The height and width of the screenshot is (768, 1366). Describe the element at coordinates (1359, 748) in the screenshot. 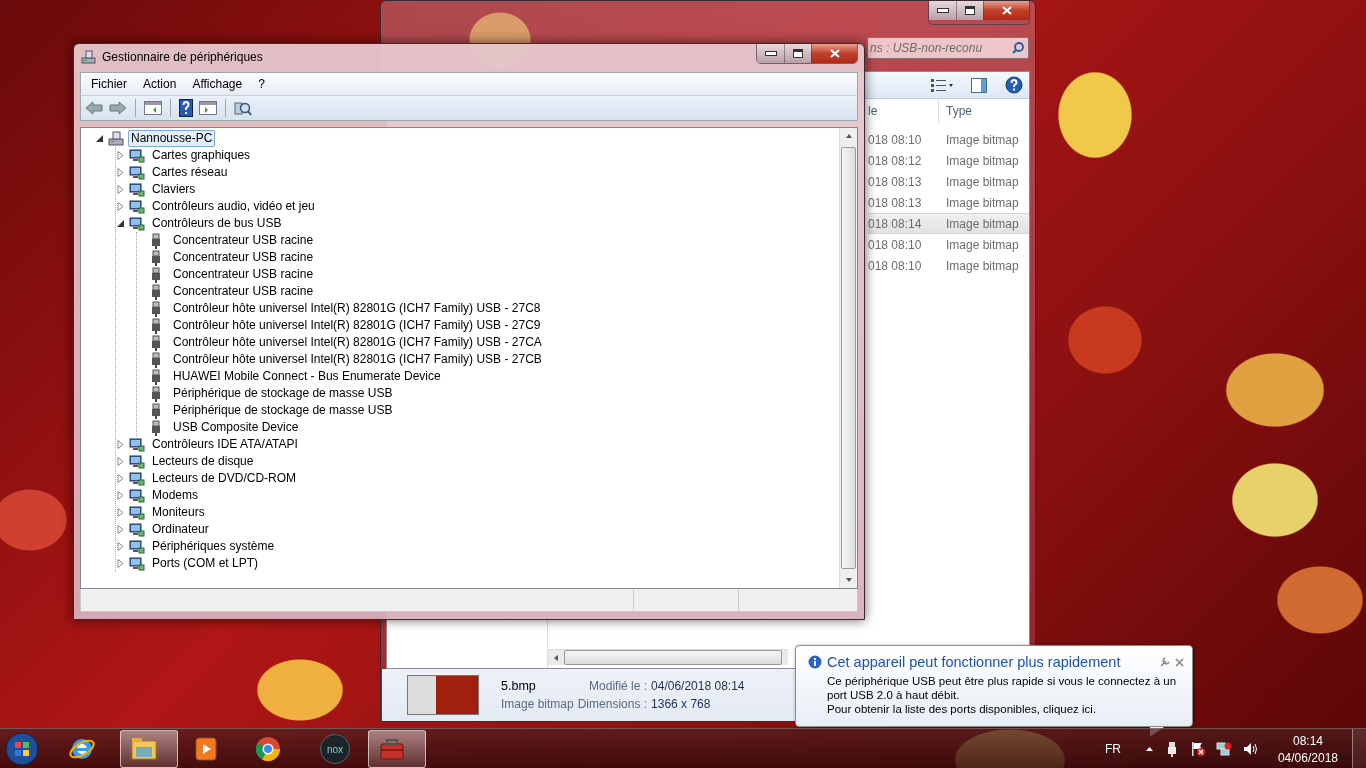

I see `show-desktop-button` at that location.